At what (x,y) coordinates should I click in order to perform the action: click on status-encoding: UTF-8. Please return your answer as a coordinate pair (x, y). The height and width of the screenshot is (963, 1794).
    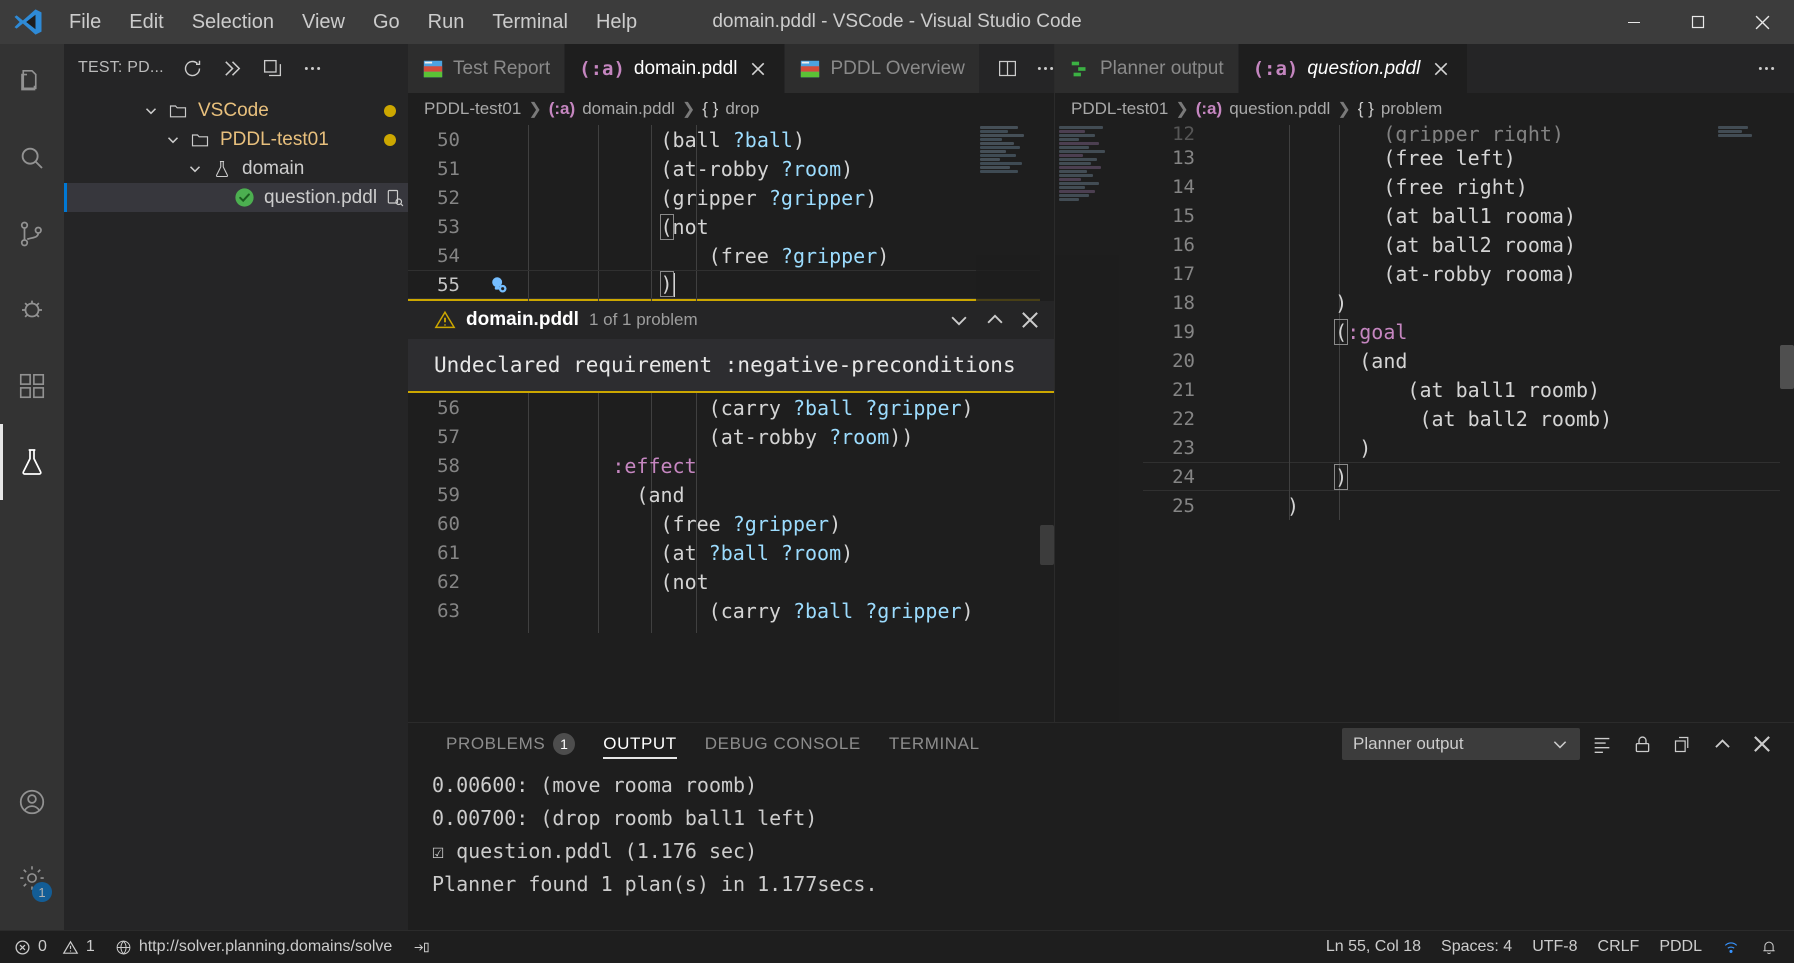
    Looking at the image, I should click on (1554, 947).